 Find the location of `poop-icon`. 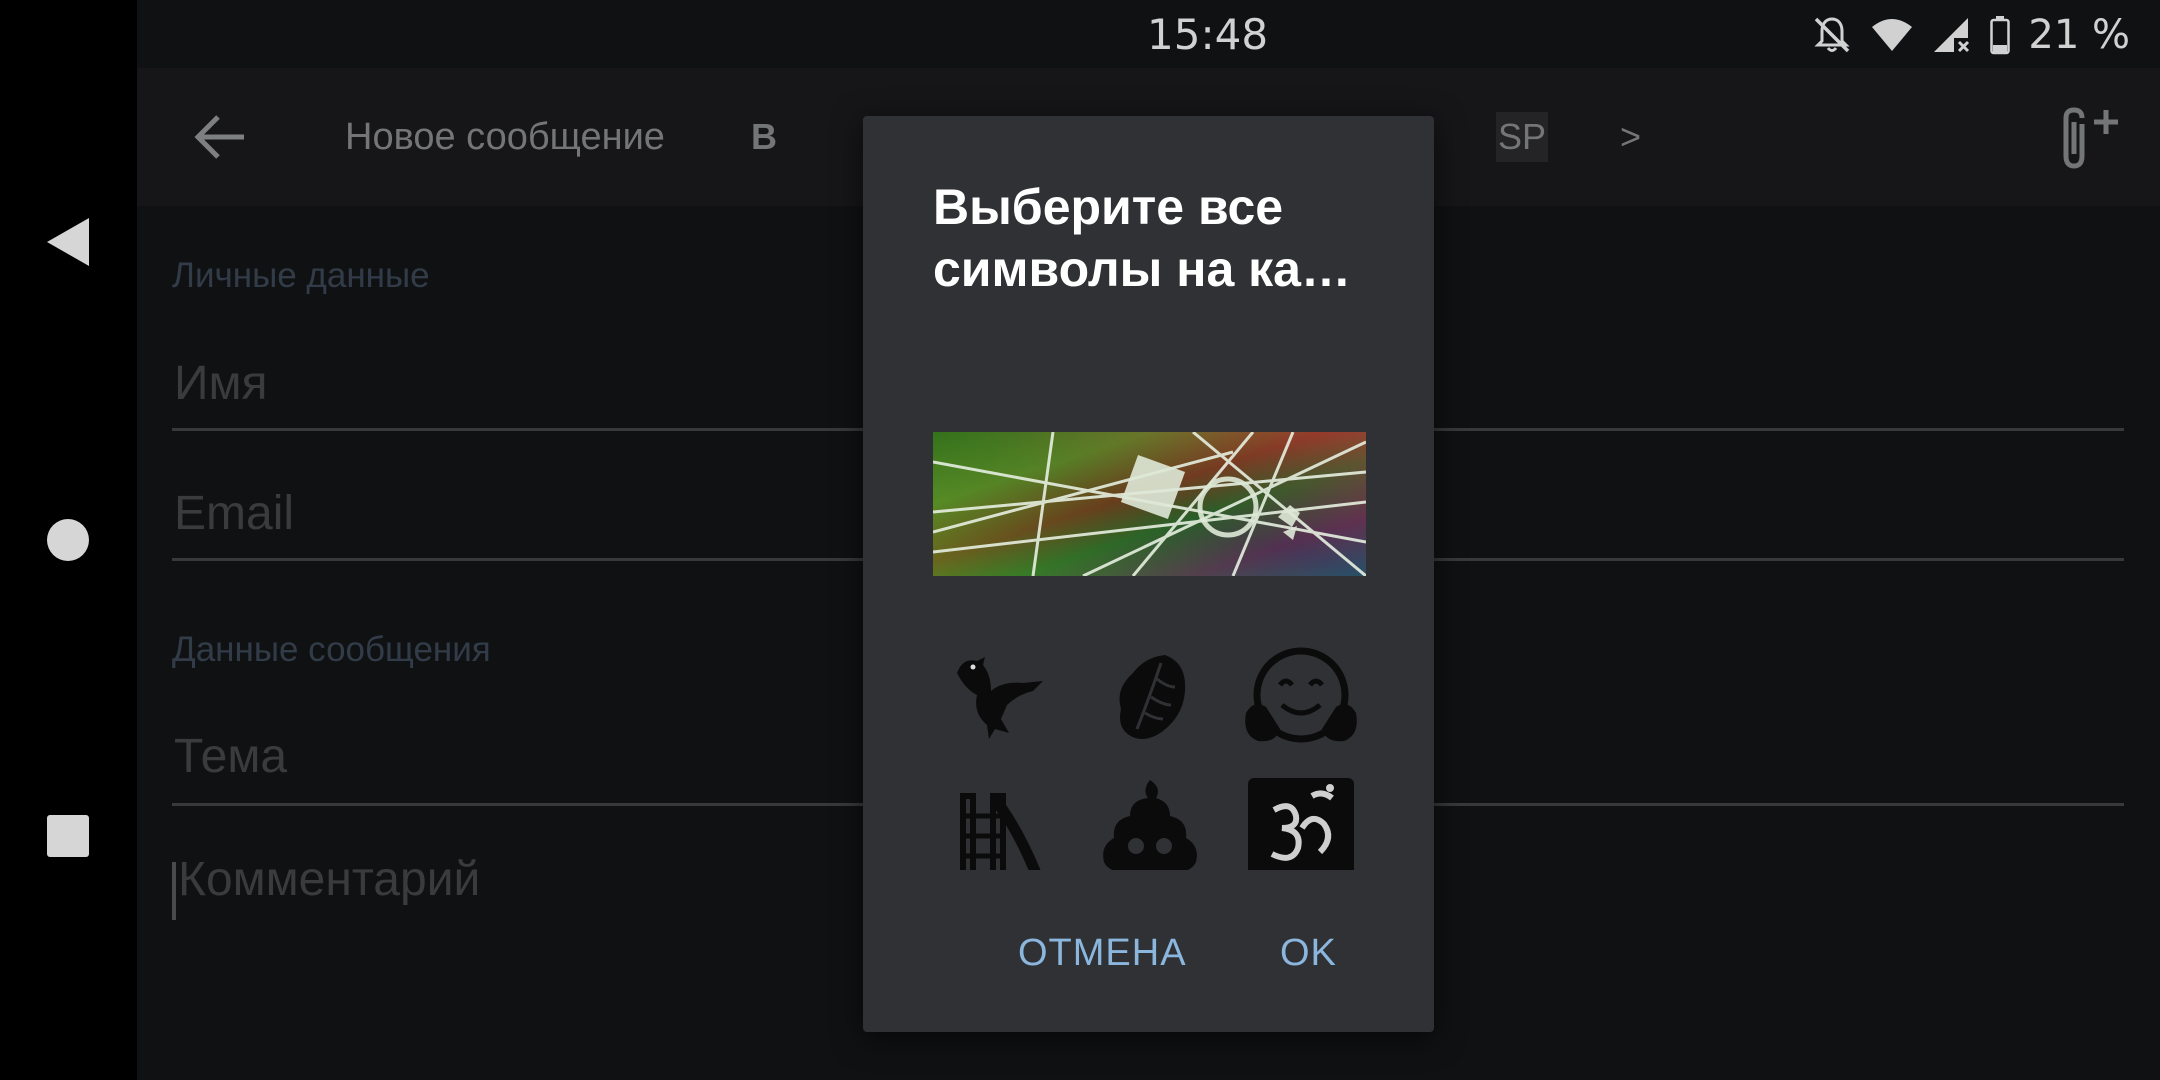

poop-icon is located at coordinates (1150, 825).